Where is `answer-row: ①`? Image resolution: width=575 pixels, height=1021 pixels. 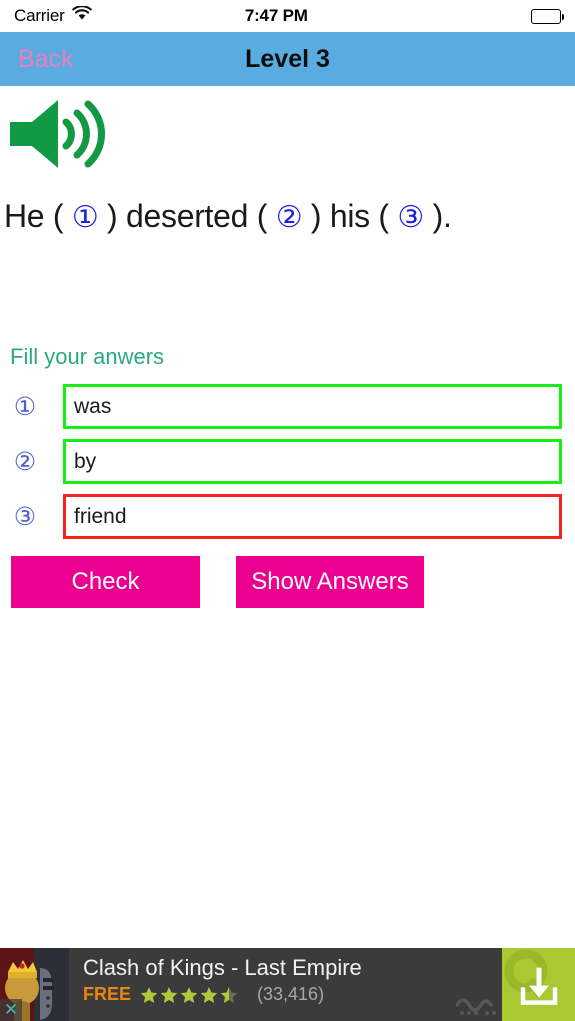
answer-row: ① is located at coordinates (287, 411).